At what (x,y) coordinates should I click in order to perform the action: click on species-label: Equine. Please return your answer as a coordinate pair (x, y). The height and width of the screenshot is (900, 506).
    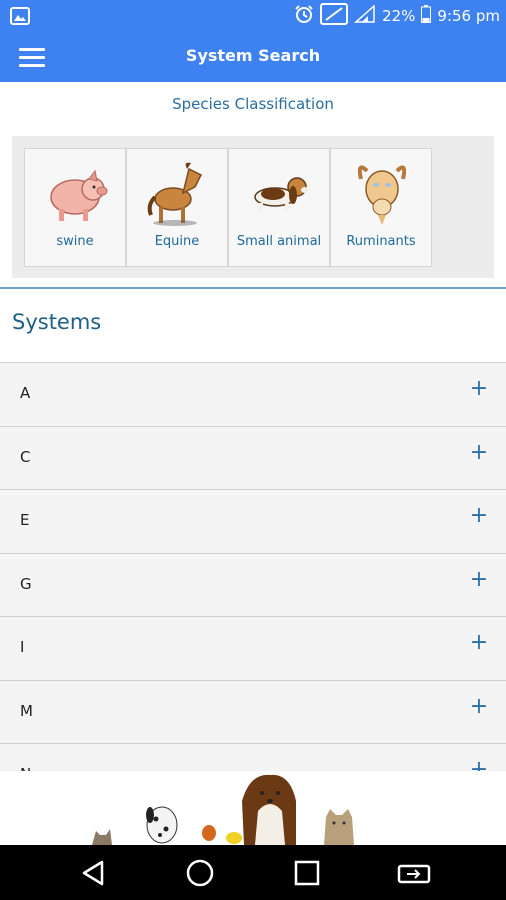
    Looking at the image, I should click on (177, 241).